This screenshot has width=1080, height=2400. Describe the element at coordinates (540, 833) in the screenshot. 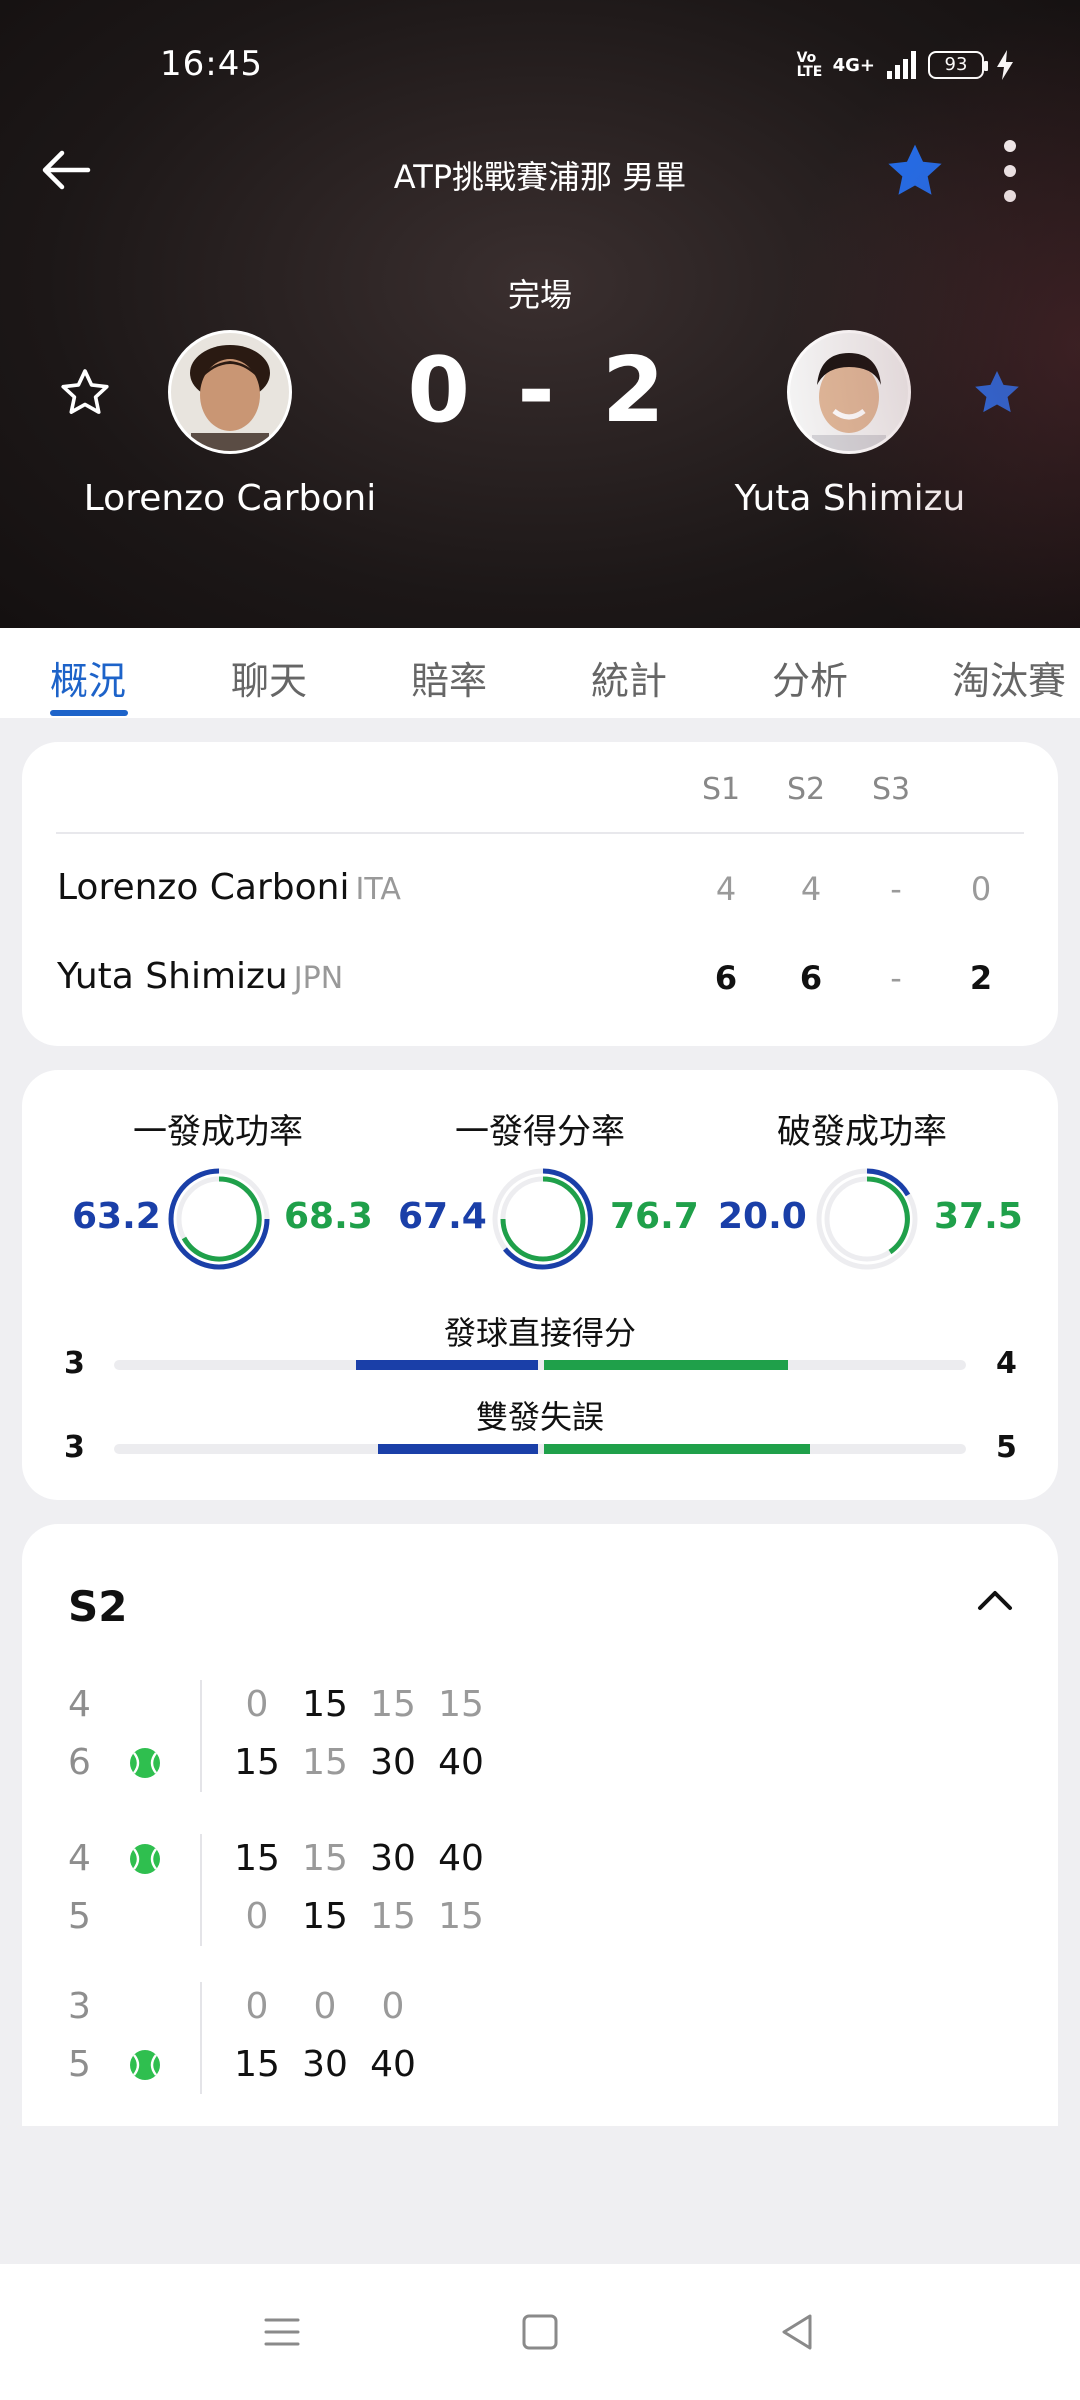

I see `divider` at that location.